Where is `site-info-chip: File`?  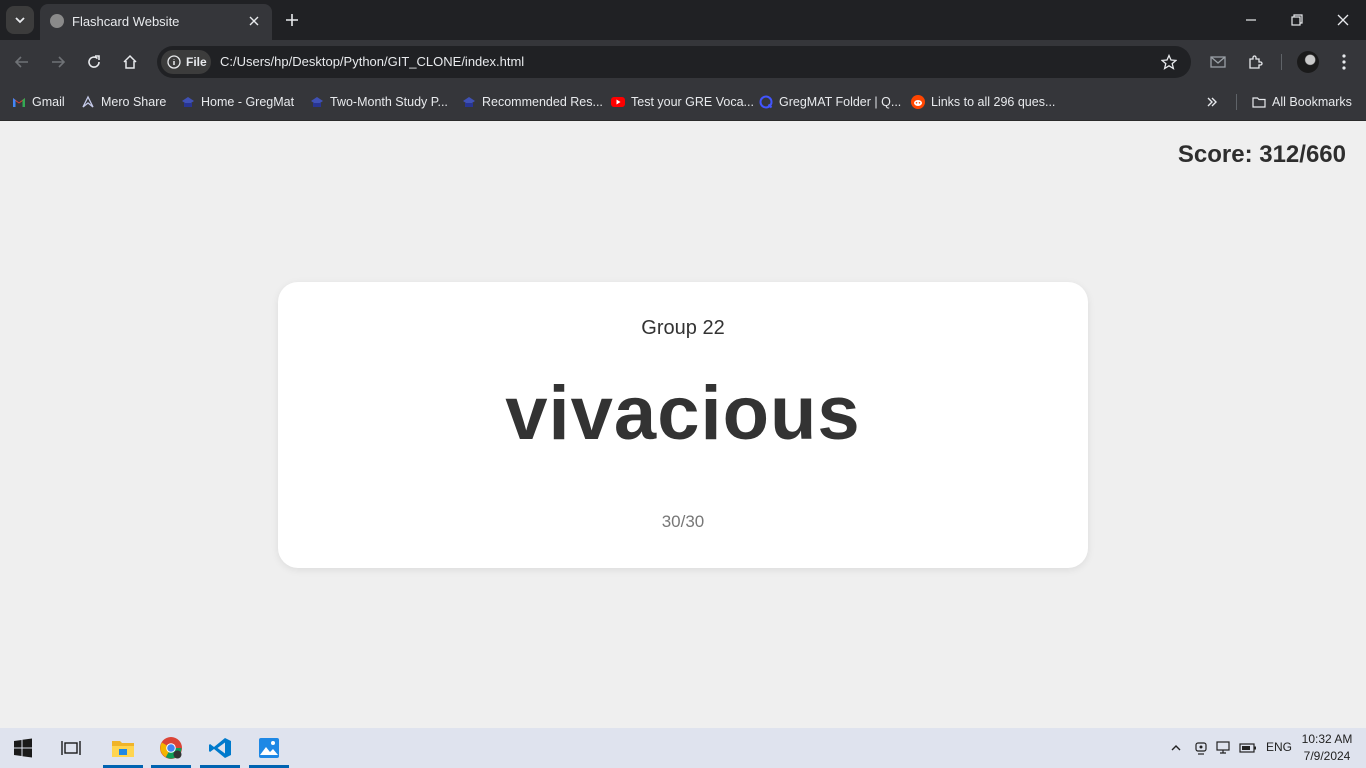
site-info-chip: File is located at coordinates (186, 62).